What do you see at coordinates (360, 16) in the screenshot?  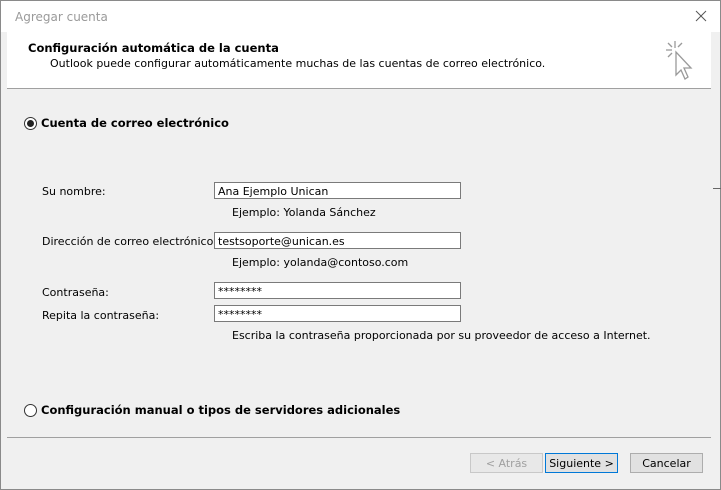 I see `title-bar: Agregar cuenta` at bounding box center [360, 16].